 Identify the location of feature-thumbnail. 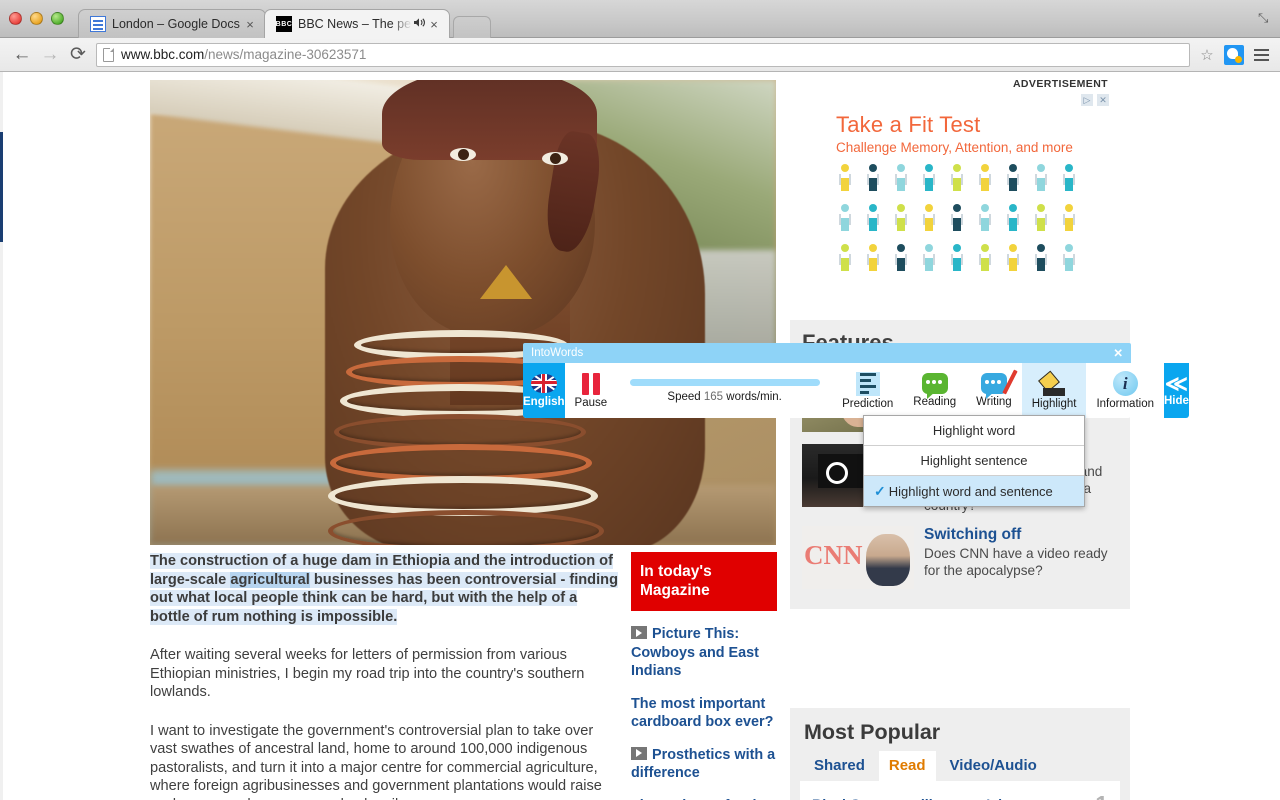
(858, 557).